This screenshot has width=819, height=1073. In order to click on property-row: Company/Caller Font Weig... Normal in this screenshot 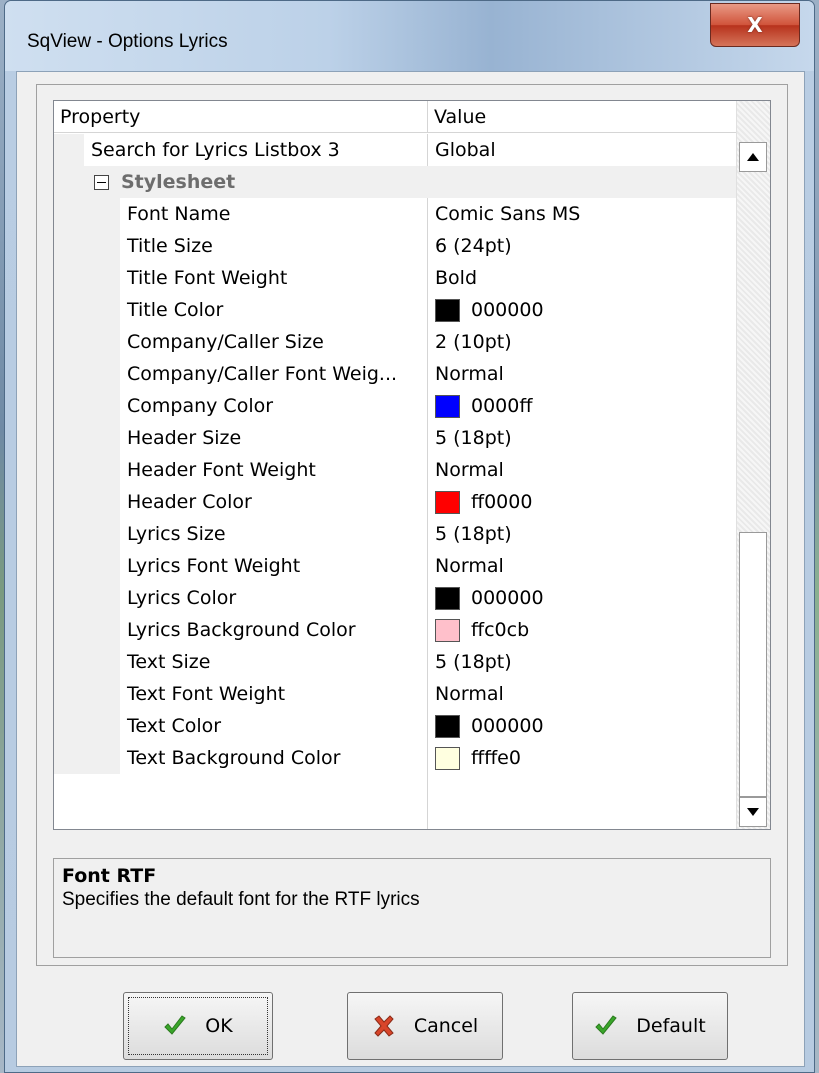, I will do `click(404, 374)`.